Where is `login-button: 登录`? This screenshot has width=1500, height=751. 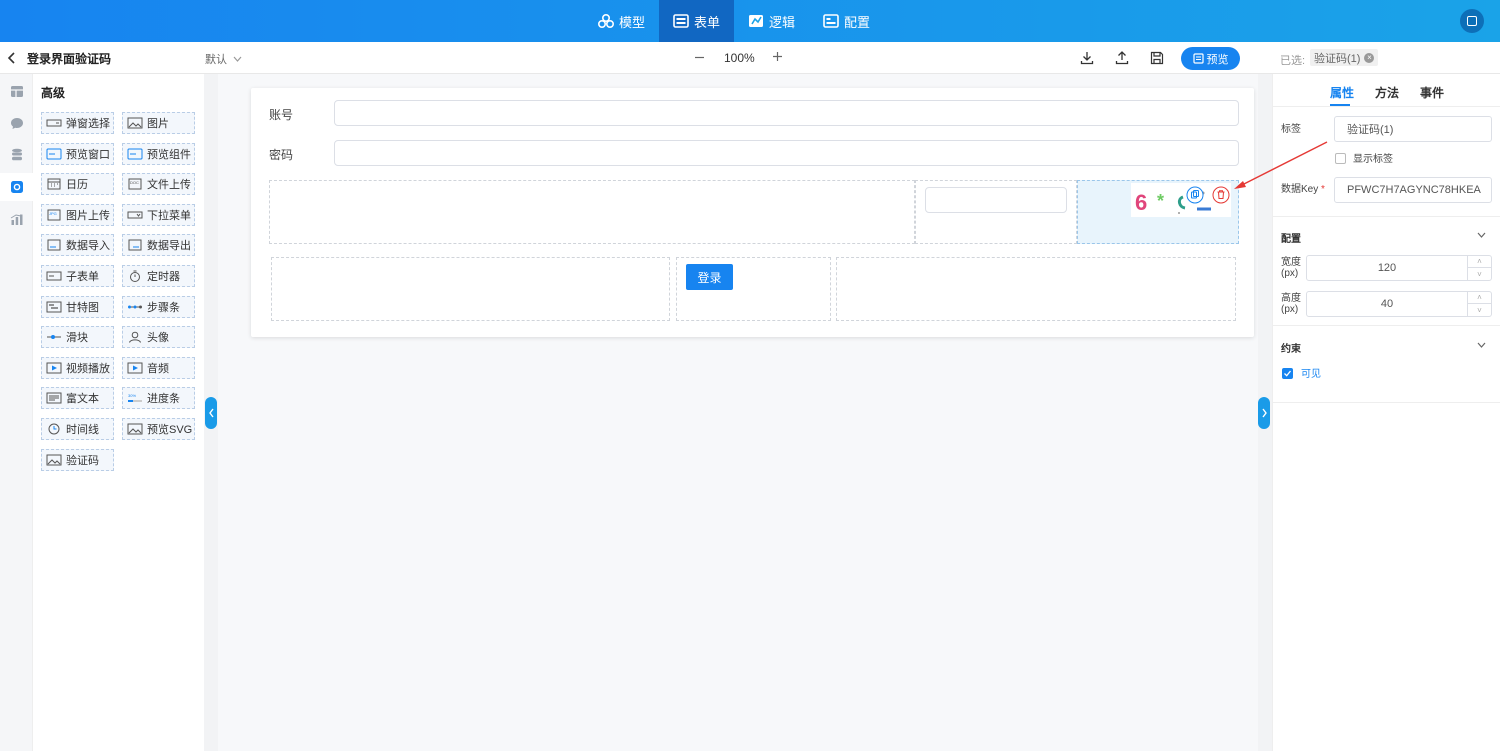
login-button: 登录 is located at coordinates (709, 277).